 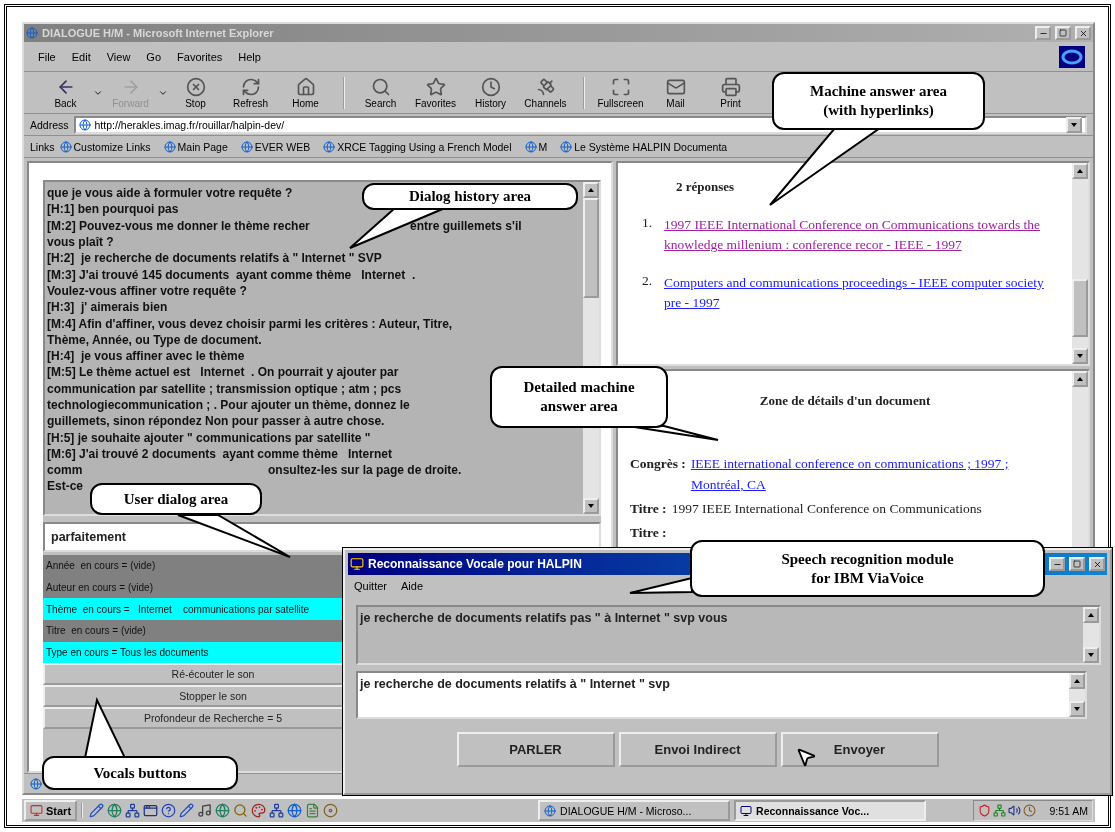 I want to click on history-text: Voulez-vous affiner votre requête ?, so click(x=147, y=290).